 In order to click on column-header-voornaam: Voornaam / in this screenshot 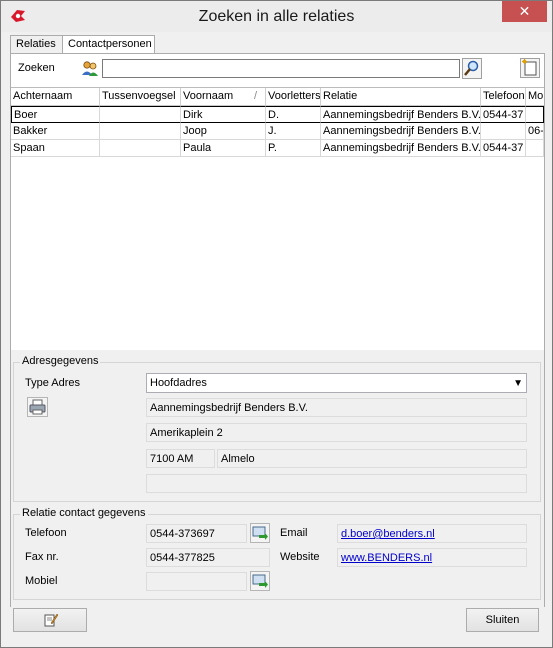, I will do `click(223, 96)`.